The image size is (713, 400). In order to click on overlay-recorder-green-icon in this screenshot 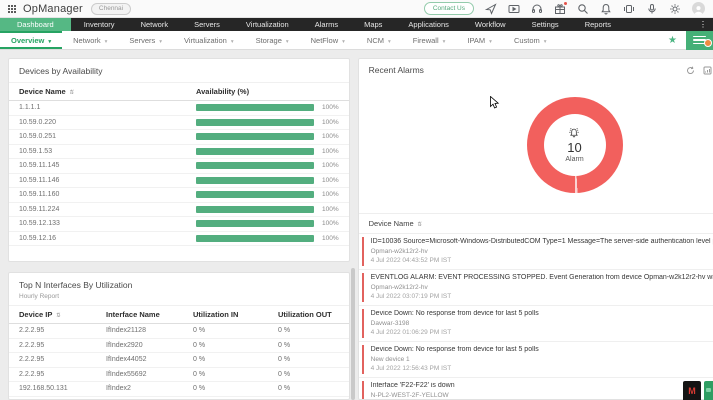, I will do `click(708, 390)`.